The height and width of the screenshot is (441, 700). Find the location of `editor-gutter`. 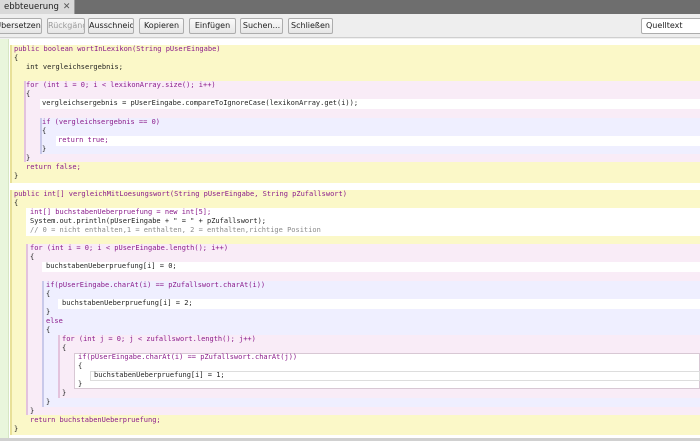

editor-gutter is located at coordinates (4, 238).